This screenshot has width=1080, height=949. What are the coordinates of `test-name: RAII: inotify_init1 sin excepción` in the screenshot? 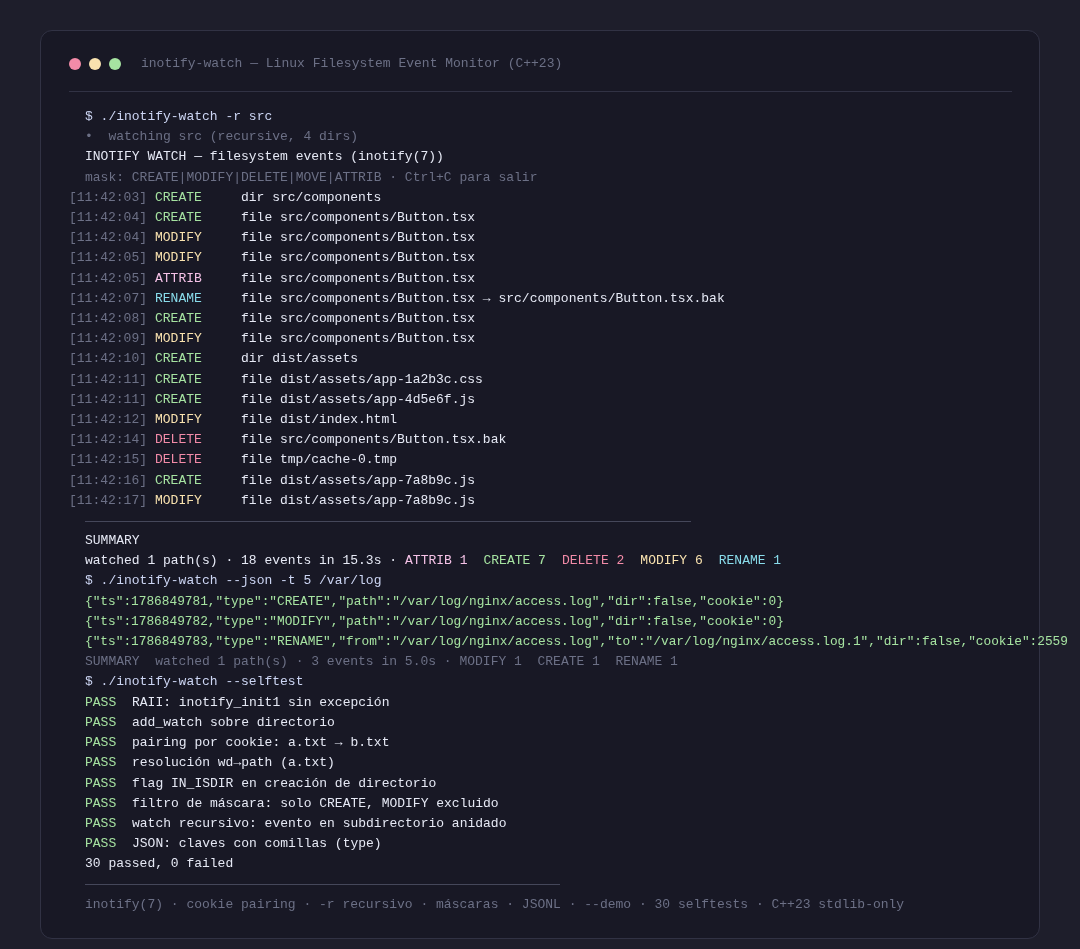 It's located at (261, 702).